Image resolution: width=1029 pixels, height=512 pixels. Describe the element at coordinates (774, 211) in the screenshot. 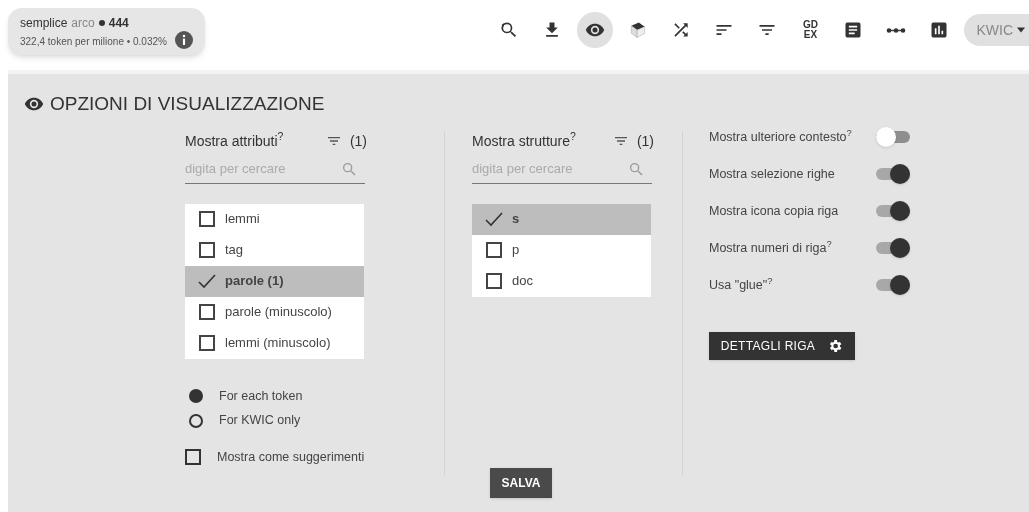

I see `toggle-label: Mostra icona copia riga` at that location.